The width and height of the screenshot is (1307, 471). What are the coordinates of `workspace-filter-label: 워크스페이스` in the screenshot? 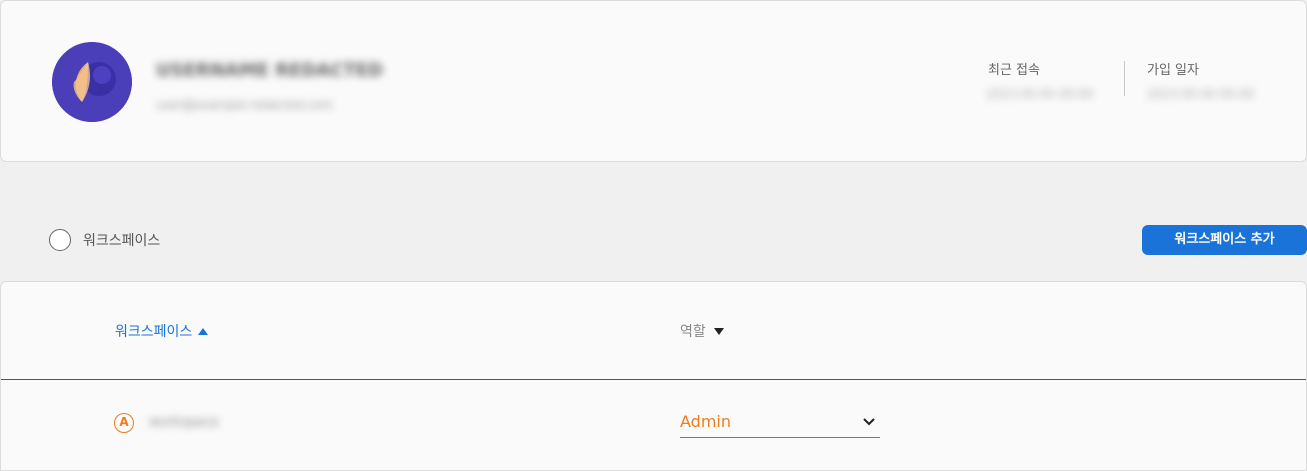 It's located at (122, 241).